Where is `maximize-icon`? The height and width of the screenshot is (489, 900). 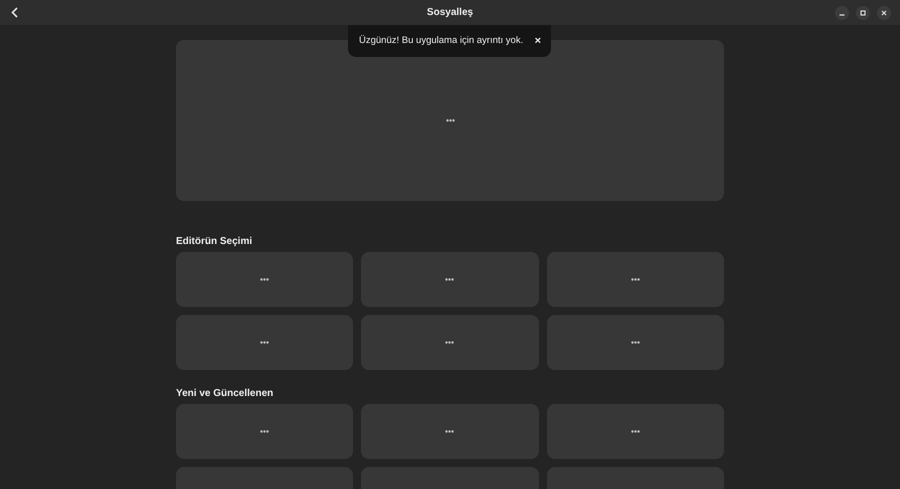
maximize-icon is located at coordinates (863, 13).